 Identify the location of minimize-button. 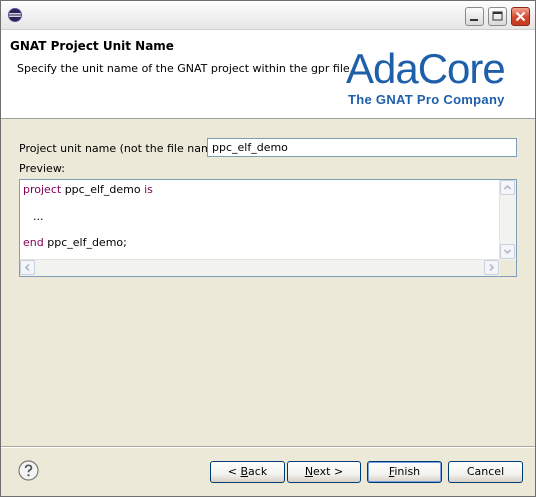
(474, 16).